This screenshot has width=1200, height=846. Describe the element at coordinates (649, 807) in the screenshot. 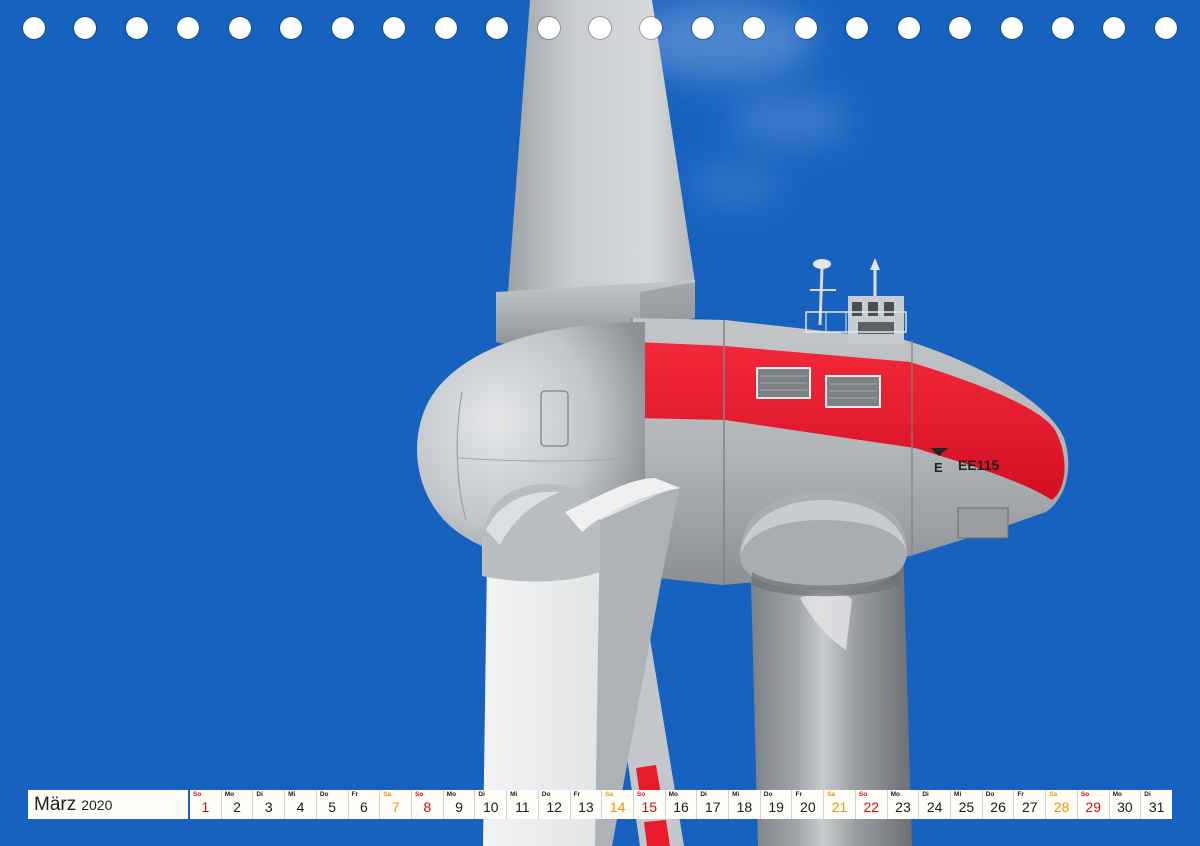

I see `day-number: 15` at that location.